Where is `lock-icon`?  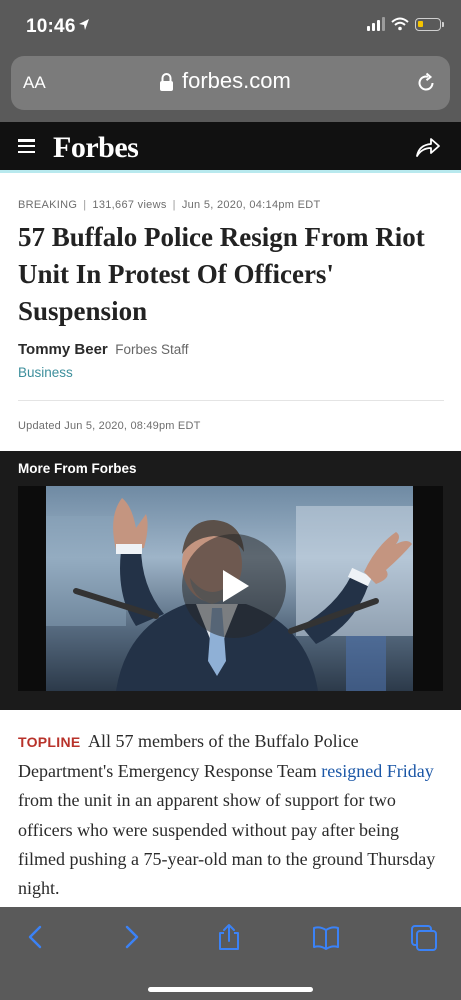 lock-icon is located at coordinates (166, 82).